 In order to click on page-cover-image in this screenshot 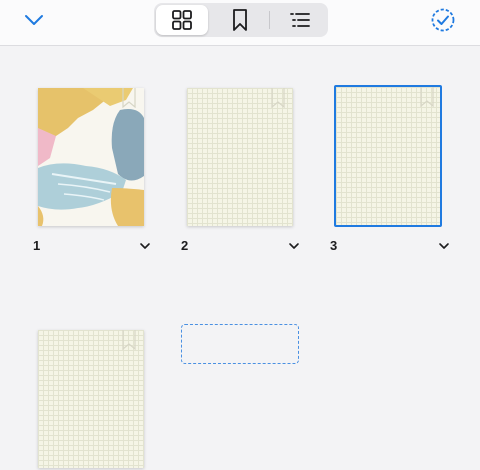, I will do `click(91, 157)`.